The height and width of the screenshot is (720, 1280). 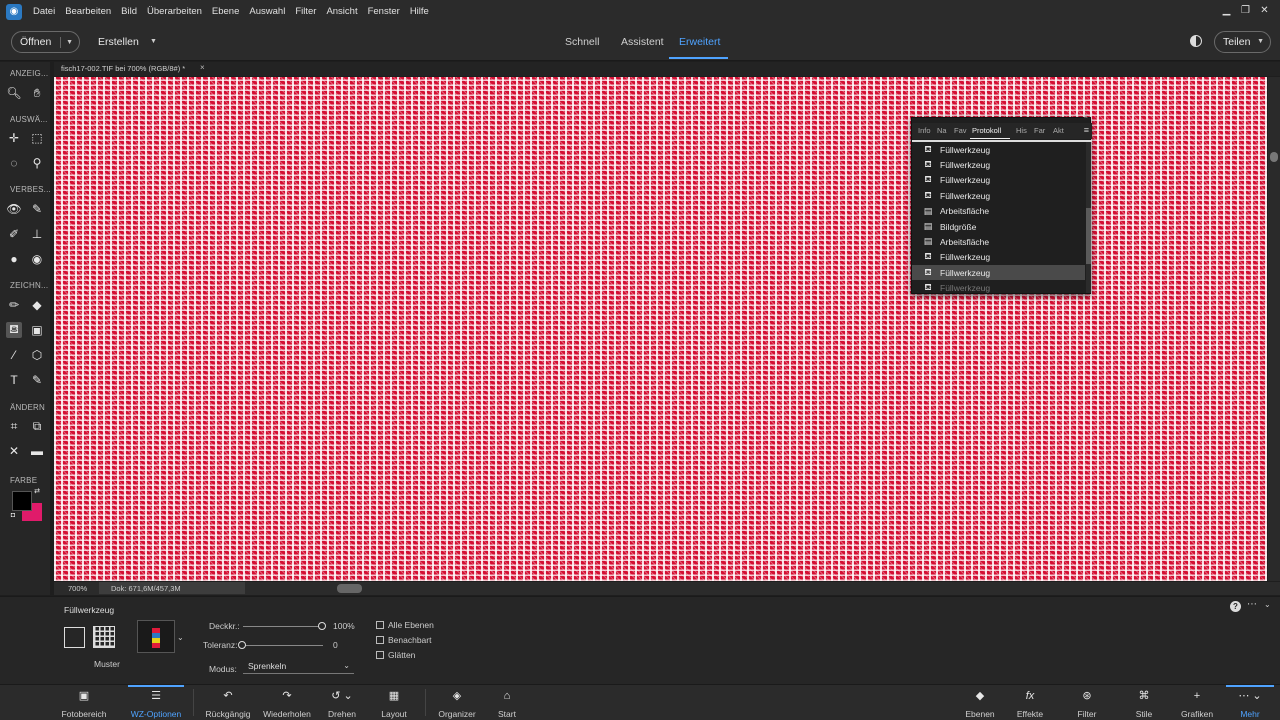 What do you see at coordinates (14, 259) in the screenshot?
I see `blur-icon: ●` at bounding box center [14, 259].